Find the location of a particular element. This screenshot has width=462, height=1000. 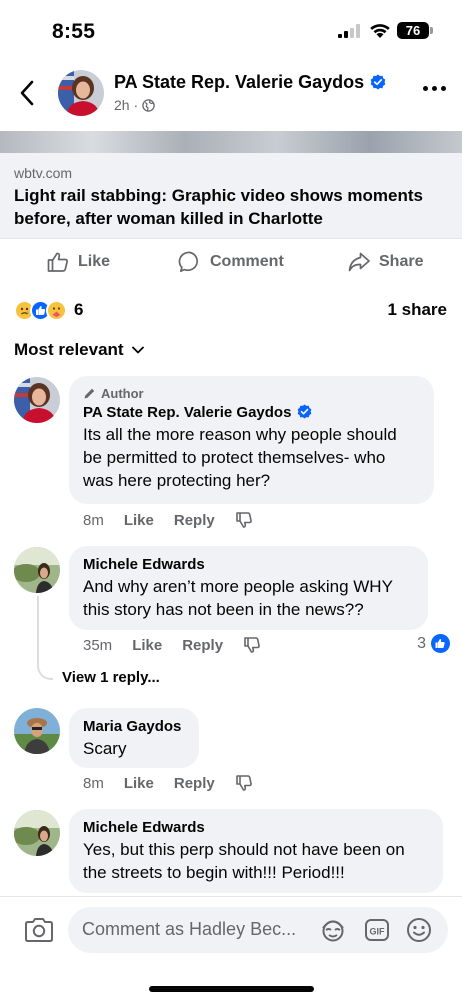

comment-sort-dropdown: Most relevant is located at coordinates (79, 350).